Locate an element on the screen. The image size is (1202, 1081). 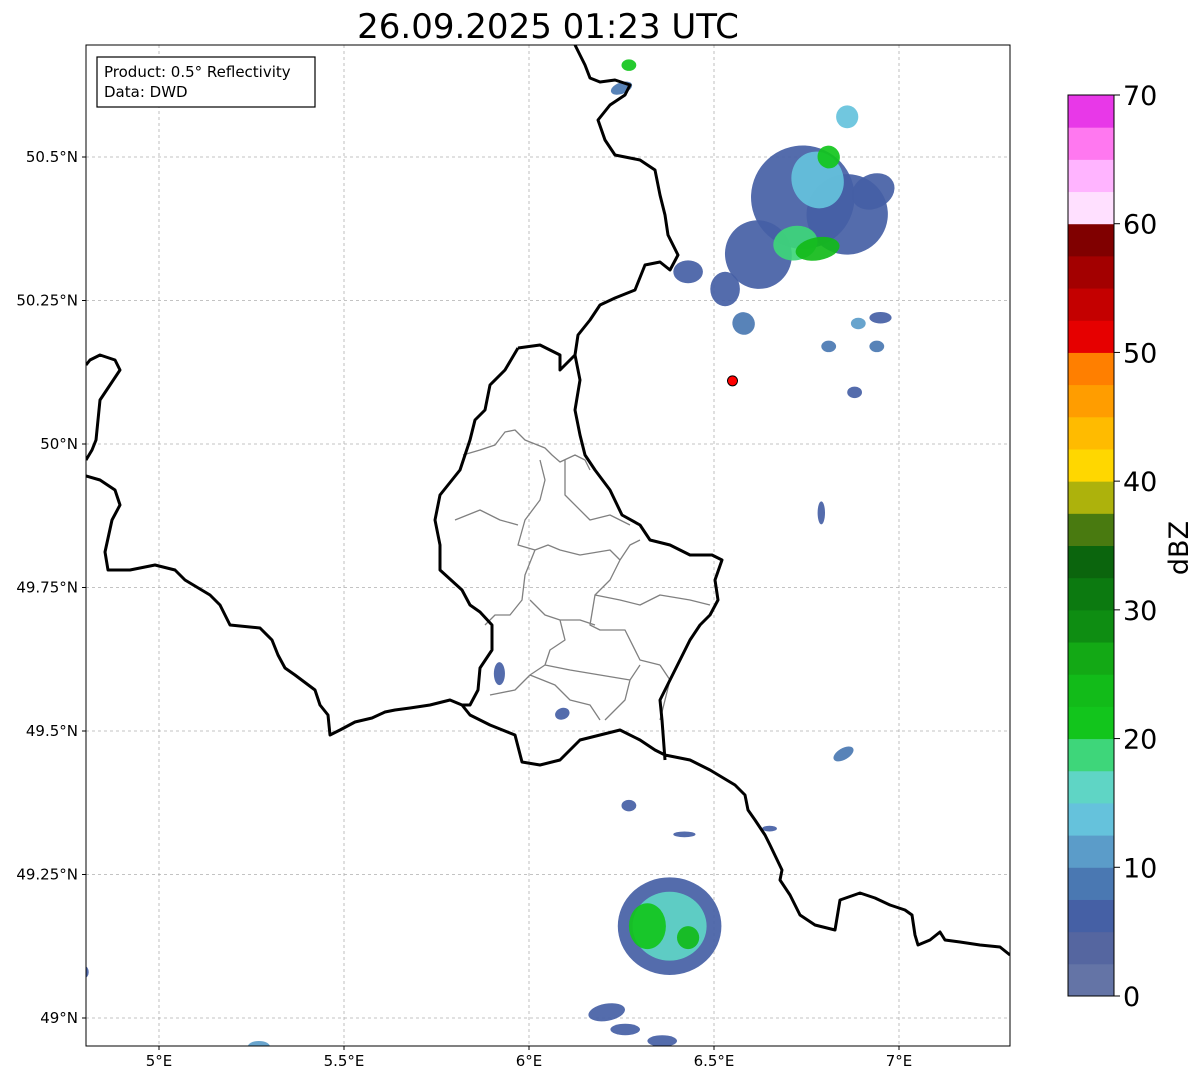
lat-tick-label: 50.25°N is located at coordinates (47, 301).